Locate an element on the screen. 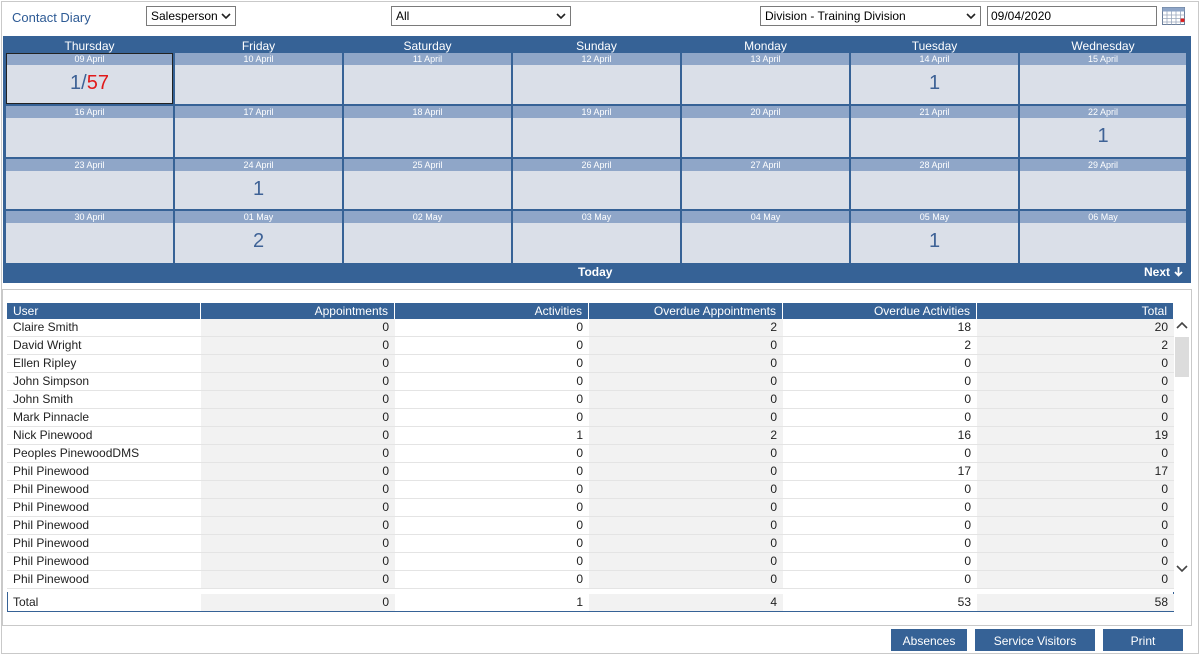 Image resolution: width=1201 pixels, height=656 pixels. scroll-up-icon is located at coordinates (1182, 326).